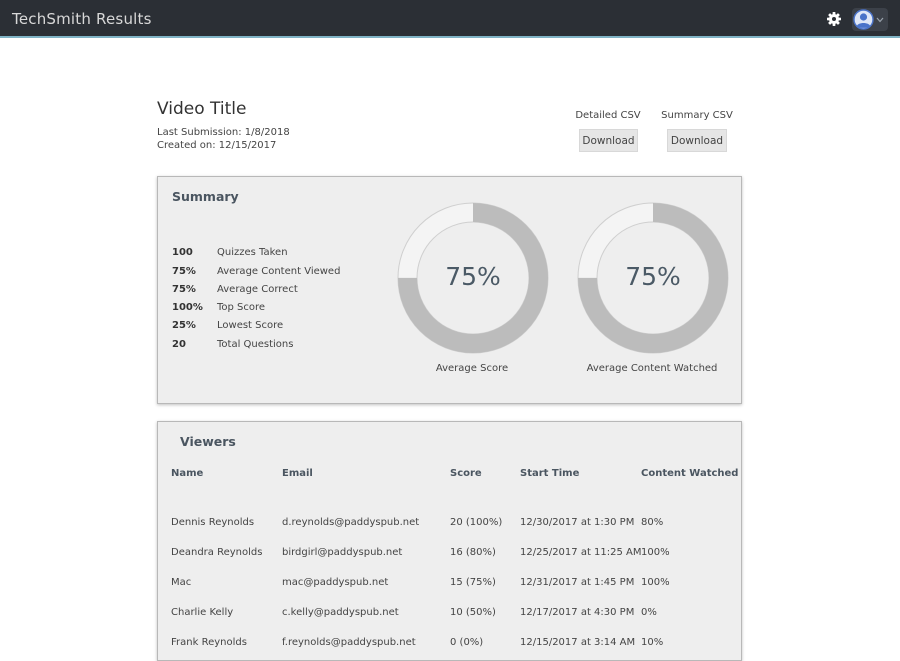  What do you see at coordinates (450, 19) in the screenshot?
I see `top-bar: TechSmith Results` at bounding box center [450, 19].